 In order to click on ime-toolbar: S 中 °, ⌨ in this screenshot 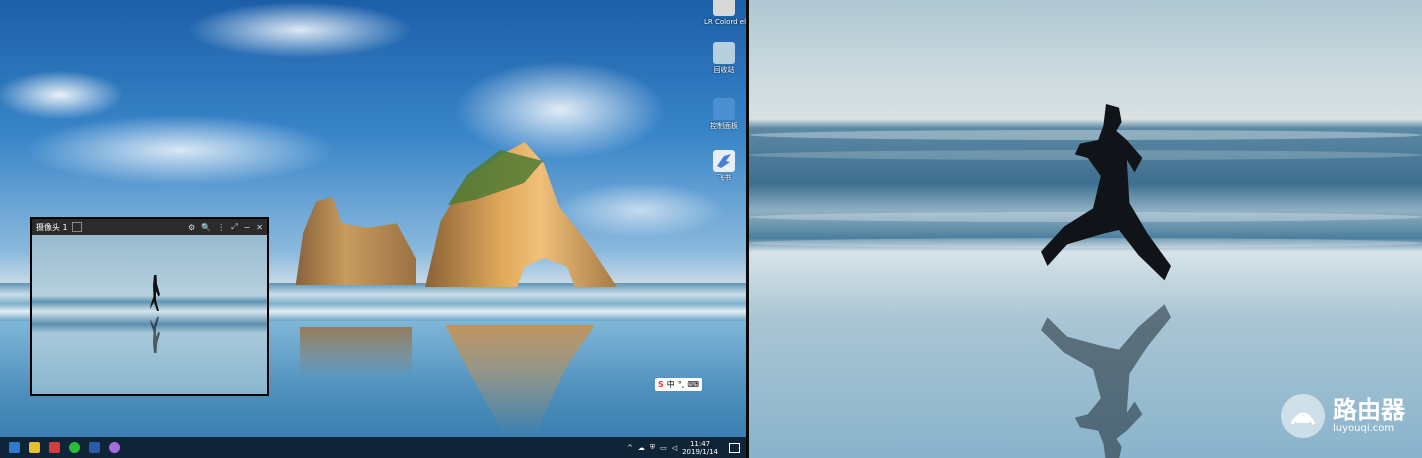, I will do `click(678, 384)`.